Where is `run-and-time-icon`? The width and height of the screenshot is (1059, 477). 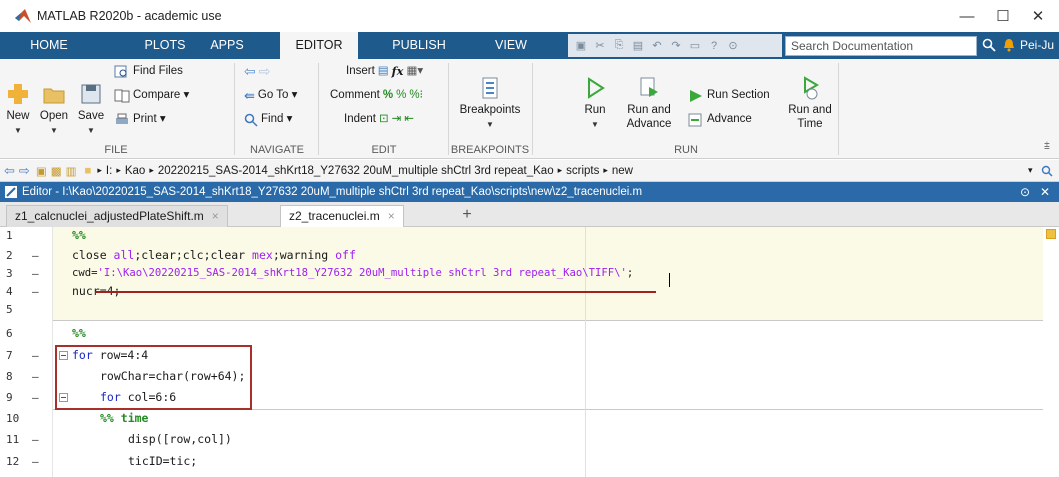 run-and-time-icon is located at coordinates (811, 88).